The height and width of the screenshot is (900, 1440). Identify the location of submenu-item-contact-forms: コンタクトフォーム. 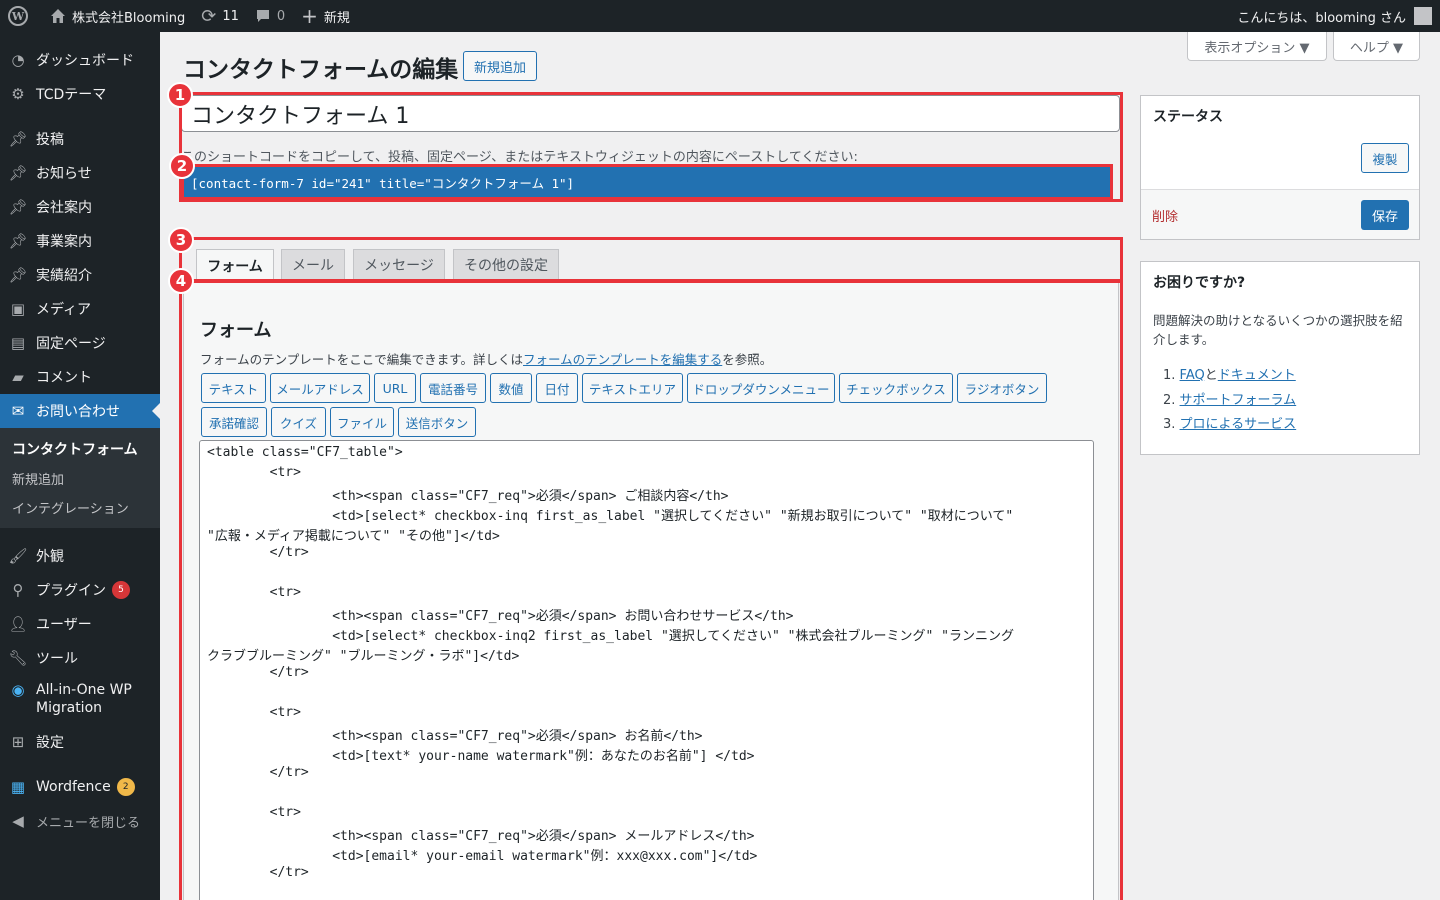
(80, 449).